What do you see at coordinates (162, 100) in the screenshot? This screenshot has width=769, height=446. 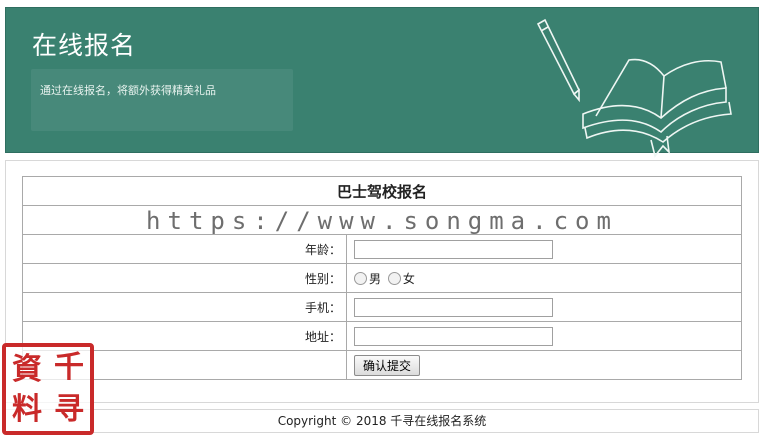 I see `banner-note: 通过在线报名，将额外获得精美礼品` at bounding box center [162, 100].